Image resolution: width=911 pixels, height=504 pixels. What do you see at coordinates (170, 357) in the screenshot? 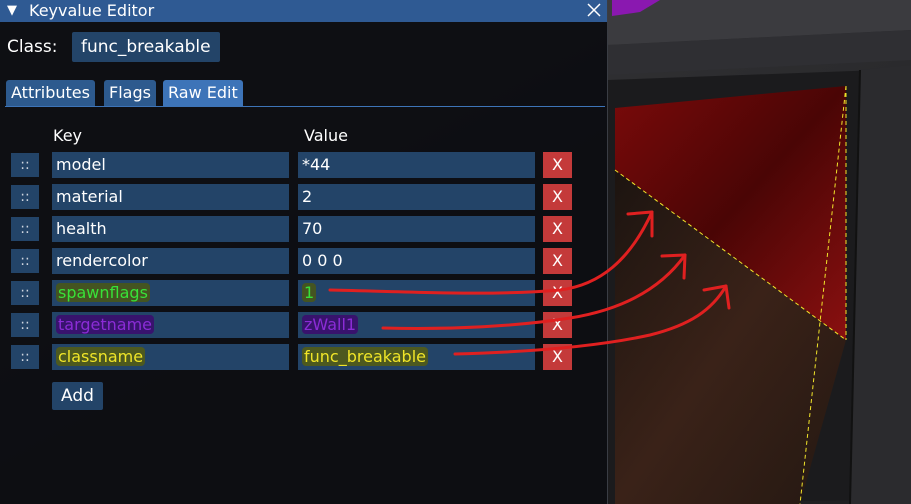
I see `key-field: classname` at bounding box center [170, 357].